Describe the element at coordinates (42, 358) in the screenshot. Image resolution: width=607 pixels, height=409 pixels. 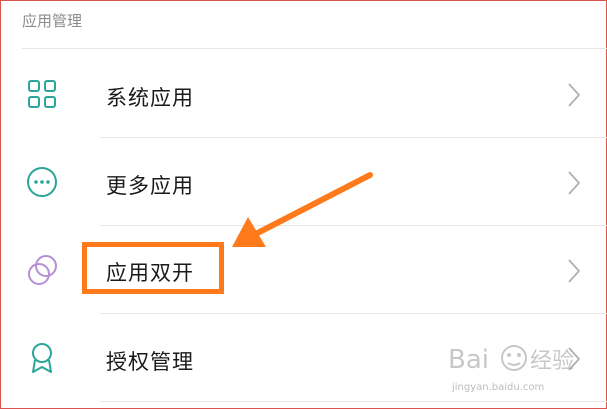
I see `badge-icon` at that location.